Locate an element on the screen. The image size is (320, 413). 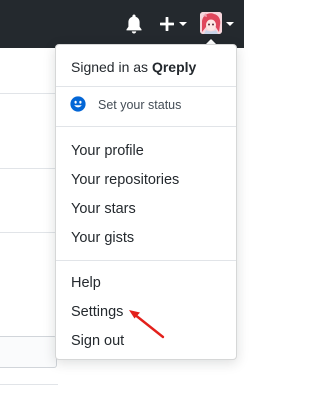
user-avatar-image is located at coordinates (211, 23).